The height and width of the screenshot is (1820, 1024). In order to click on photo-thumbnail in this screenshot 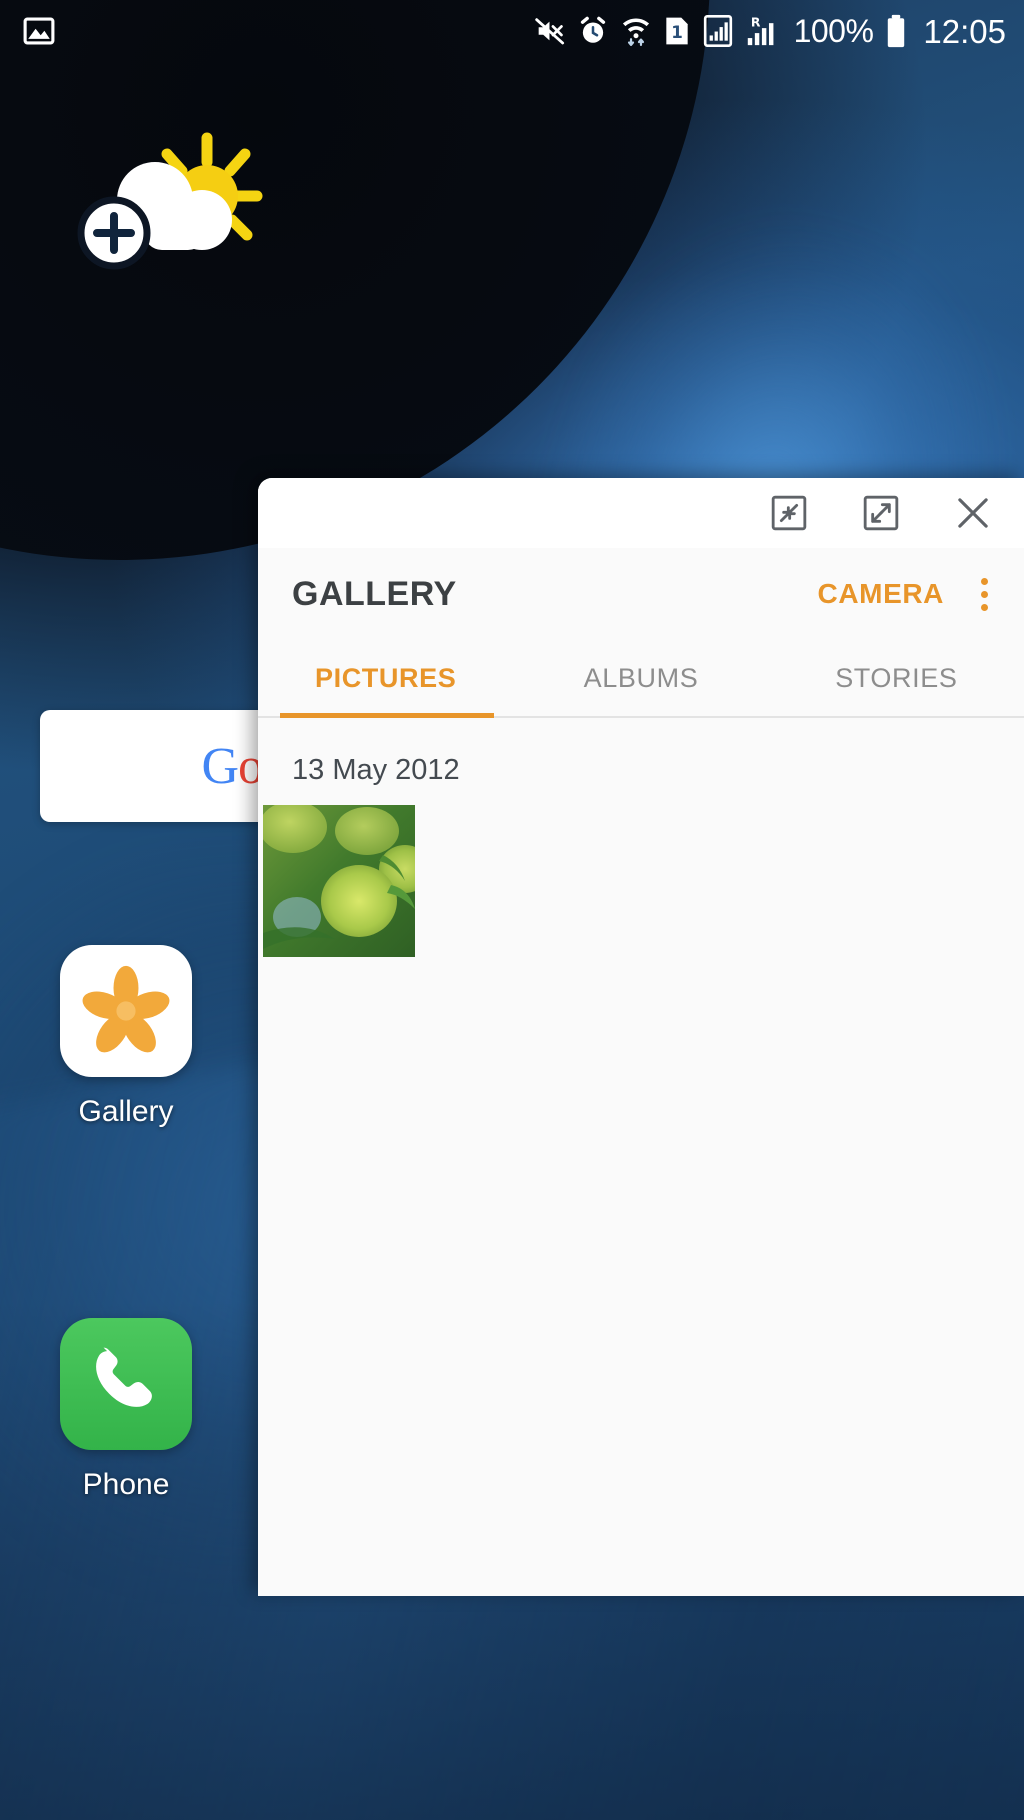, I will do `click(339, 881)`.